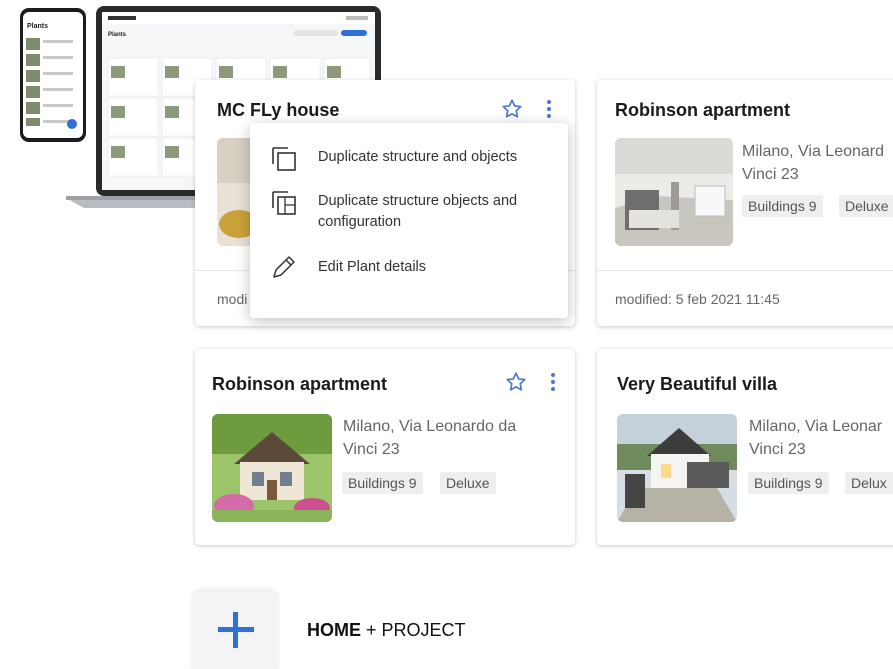 Image resolution: width=893 pixels, height=669 pixels. I want to click on menu-item-edit-details: Edit Plant details, so click(409, 268).